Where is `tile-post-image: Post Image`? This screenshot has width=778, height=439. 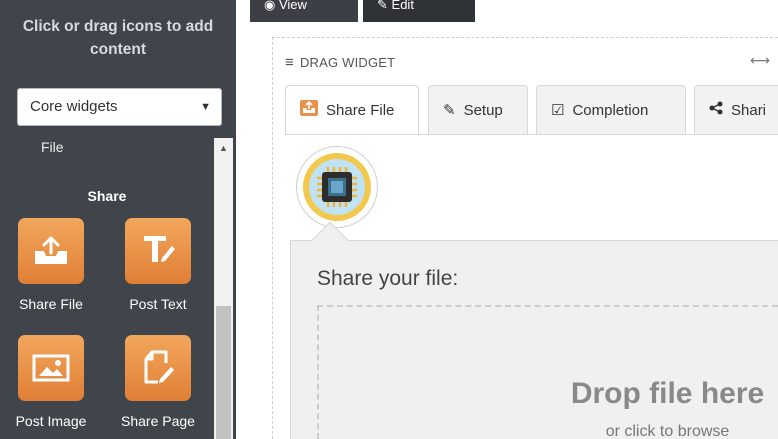 tile-post-image: Post Image is located at coordinates (53, 382).